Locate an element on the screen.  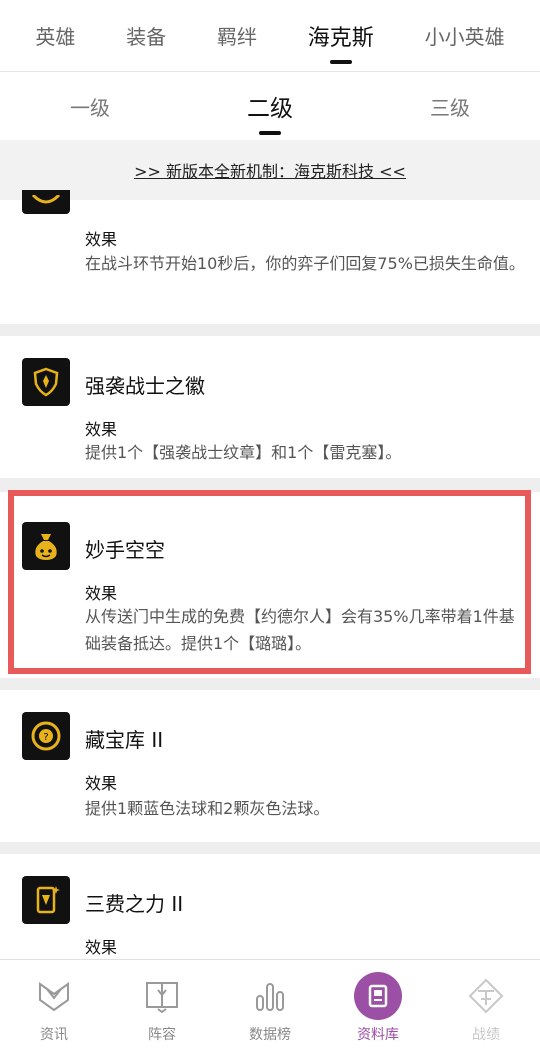
shield-emblem-icon is located at coordinates (46, 382).